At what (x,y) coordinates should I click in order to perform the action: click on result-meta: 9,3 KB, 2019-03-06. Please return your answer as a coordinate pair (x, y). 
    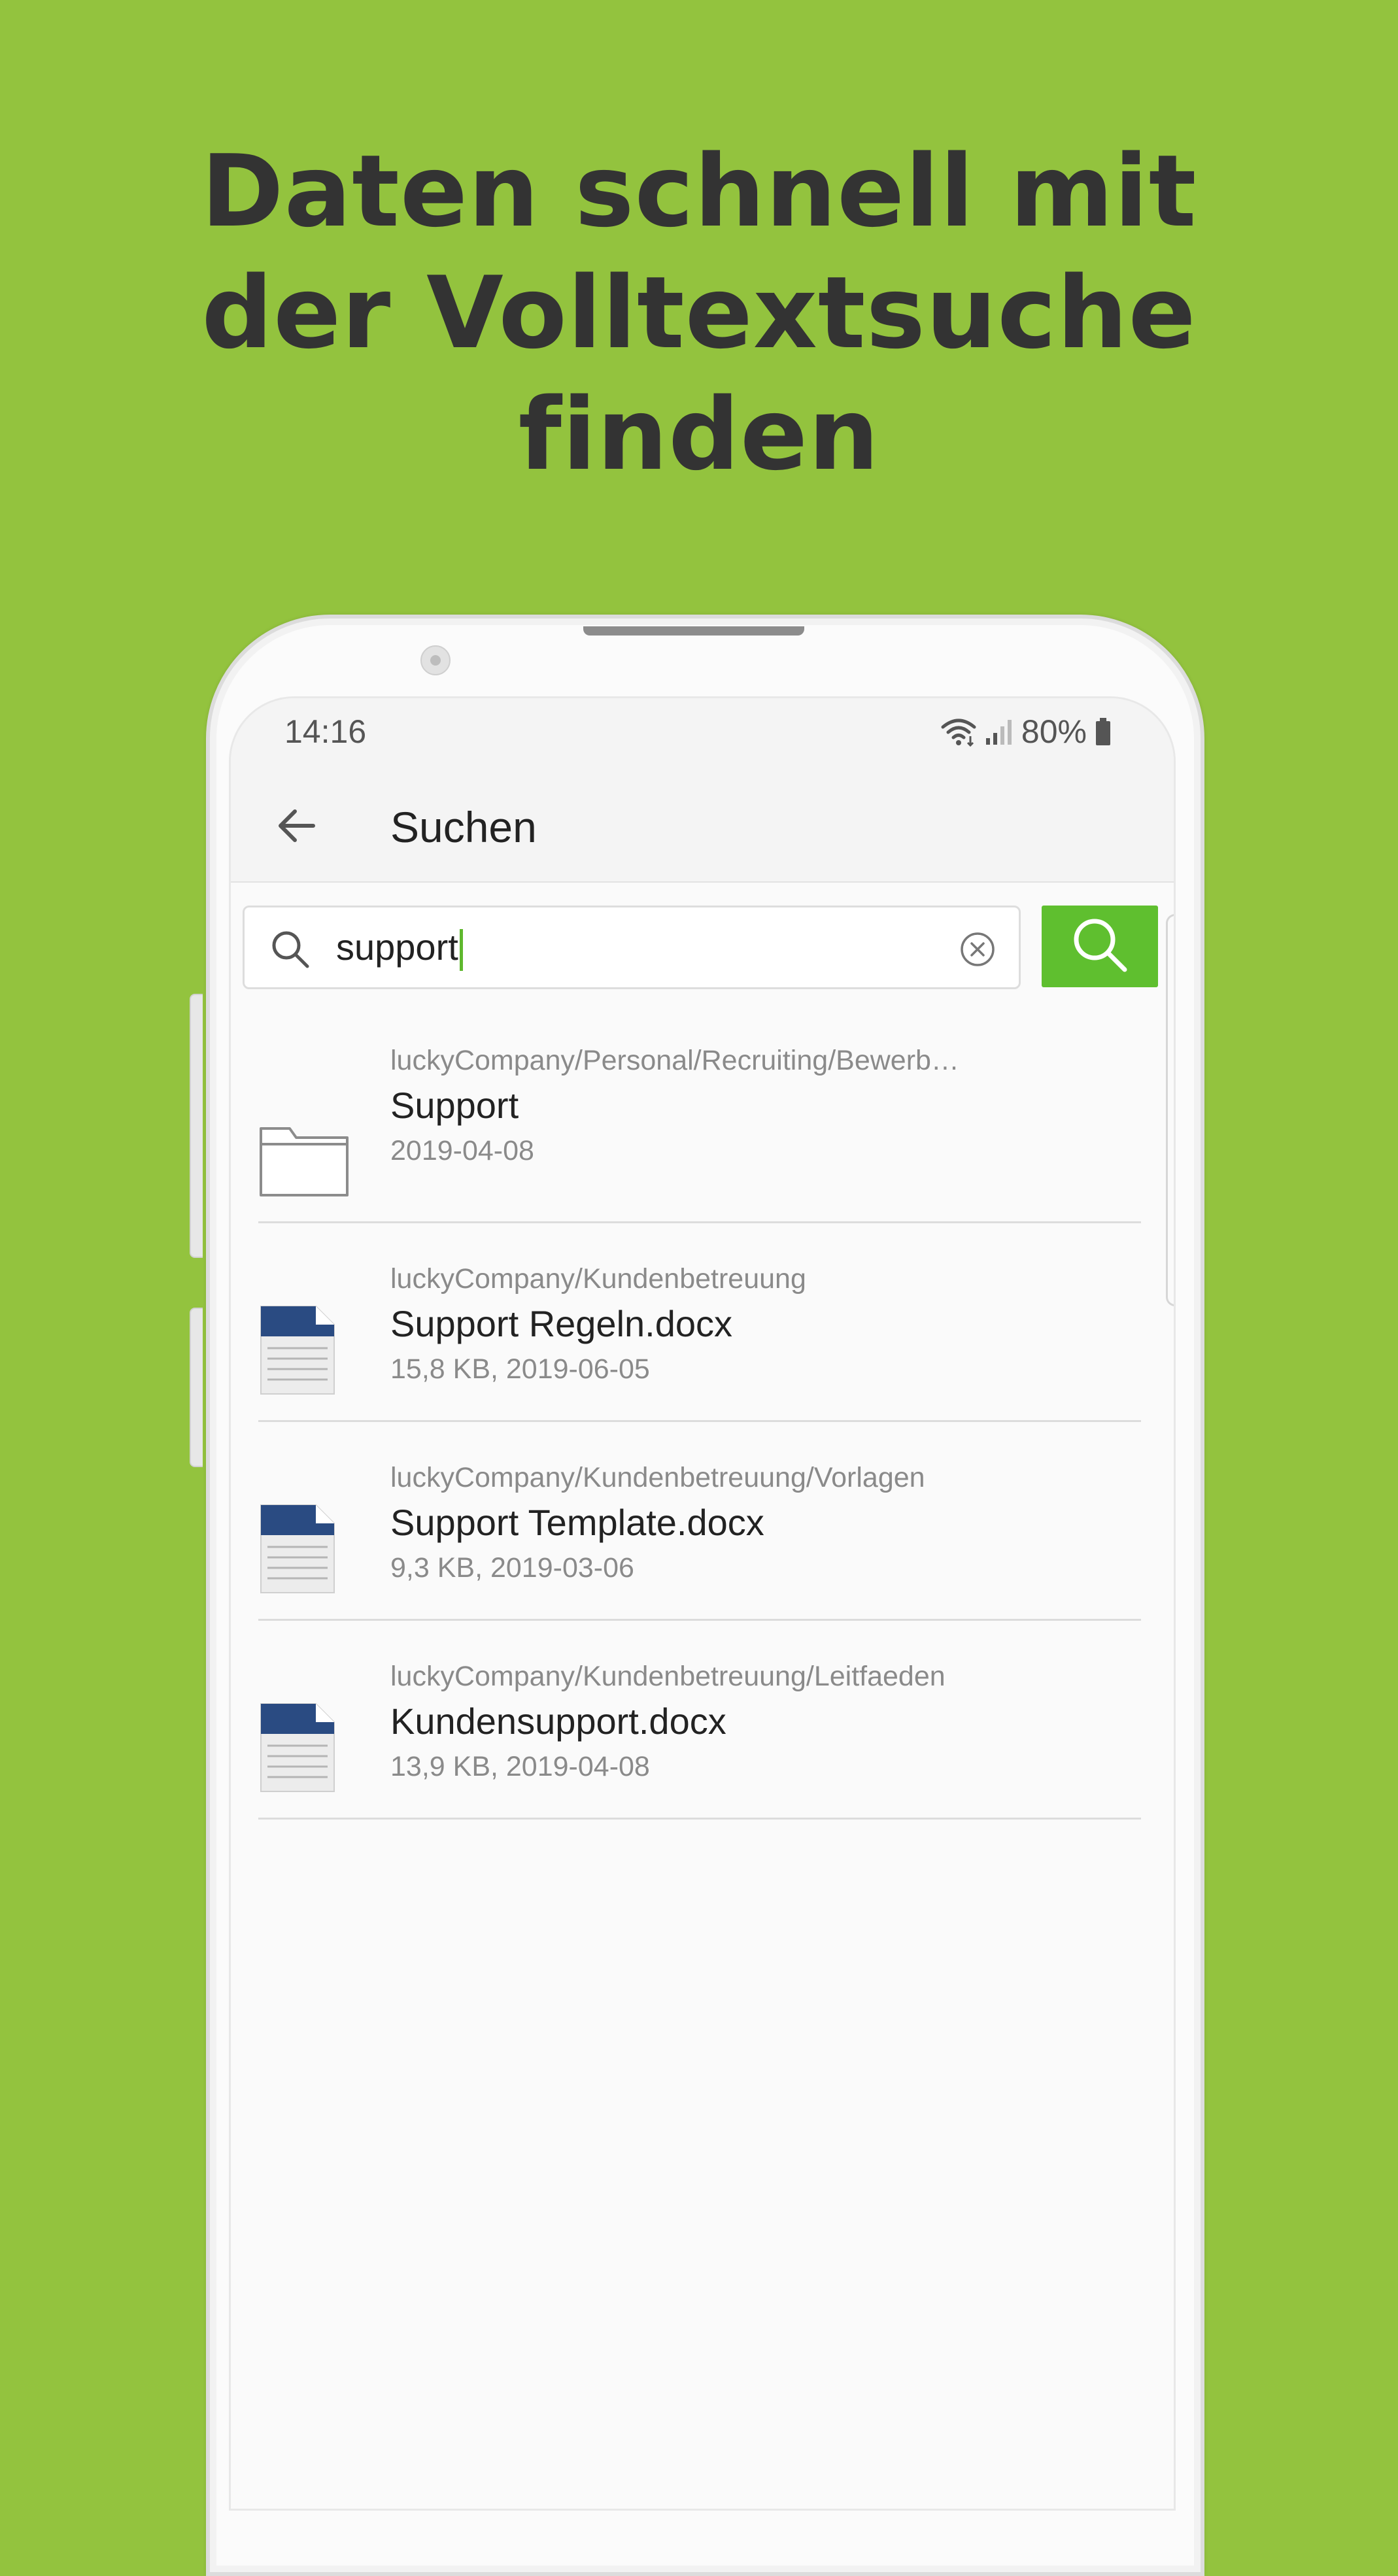
    Looking at the image, I should click on (512, 1568).